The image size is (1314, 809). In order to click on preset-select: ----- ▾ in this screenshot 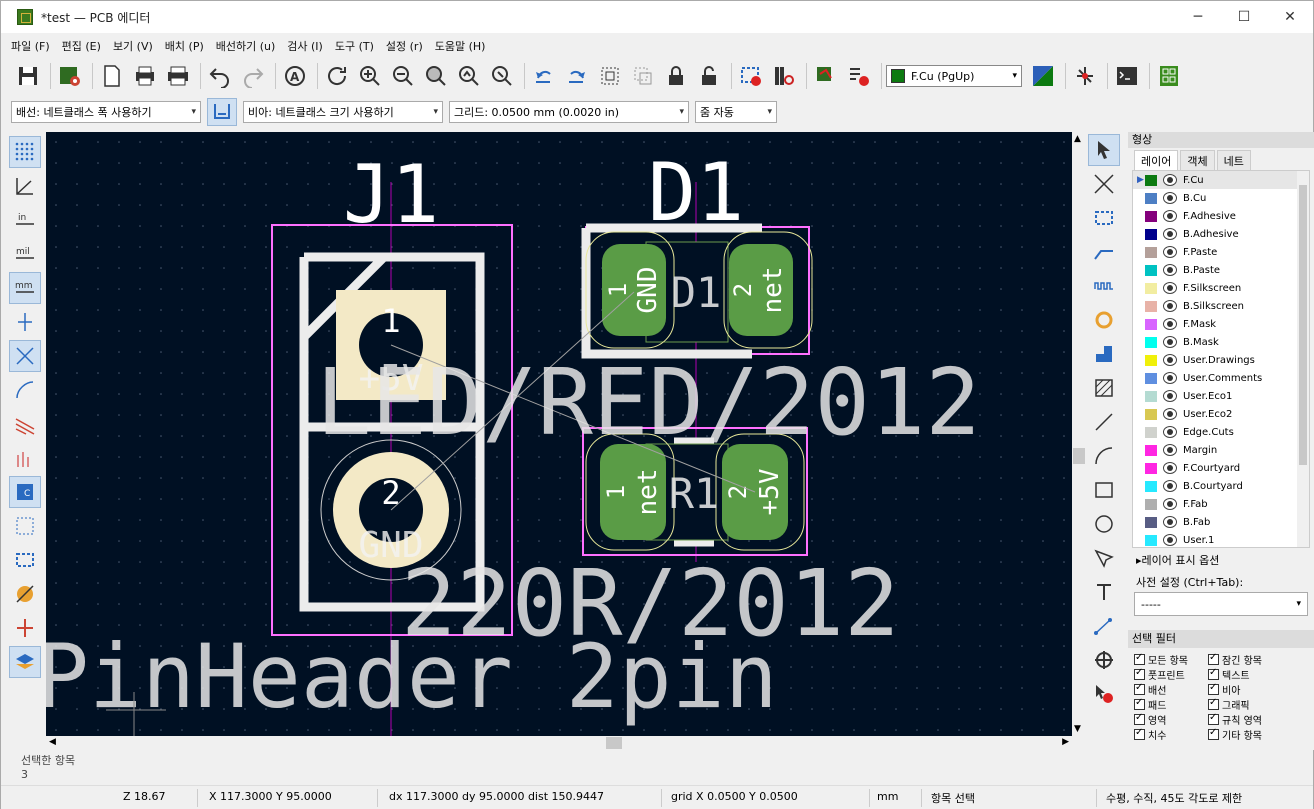, I will do `click(1221, 604)`.